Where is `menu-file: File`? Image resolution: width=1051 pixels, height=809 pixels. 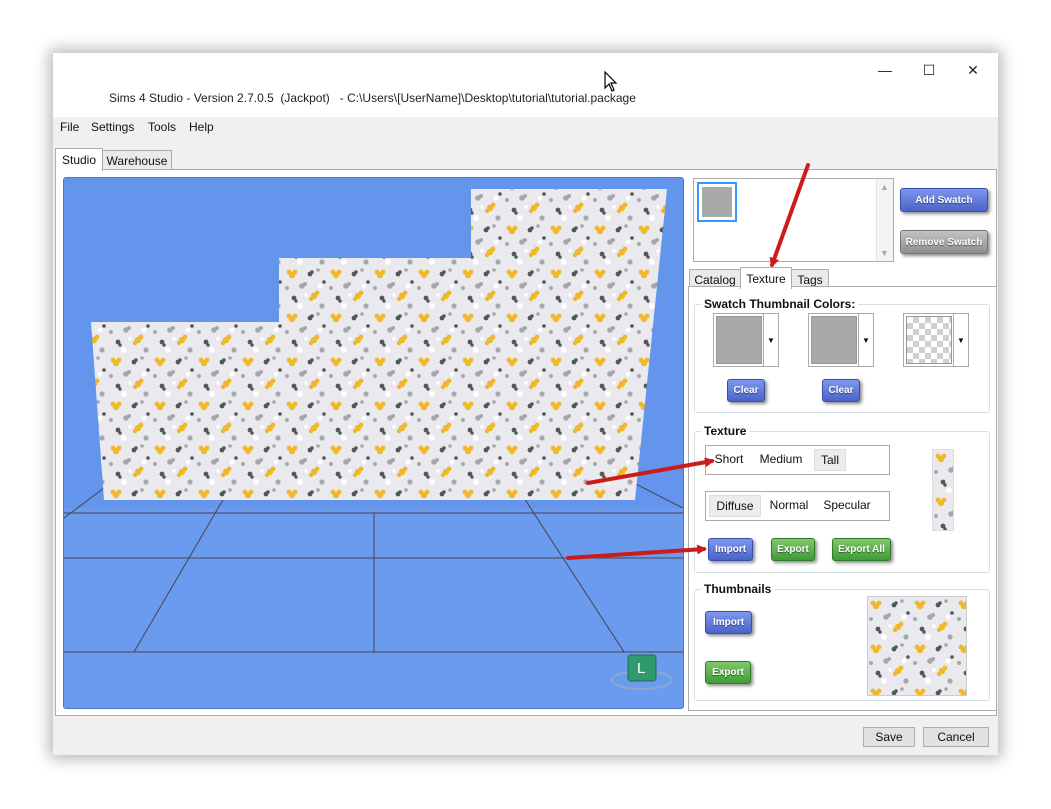 menu-file: File is located at coordinates (69, 127).